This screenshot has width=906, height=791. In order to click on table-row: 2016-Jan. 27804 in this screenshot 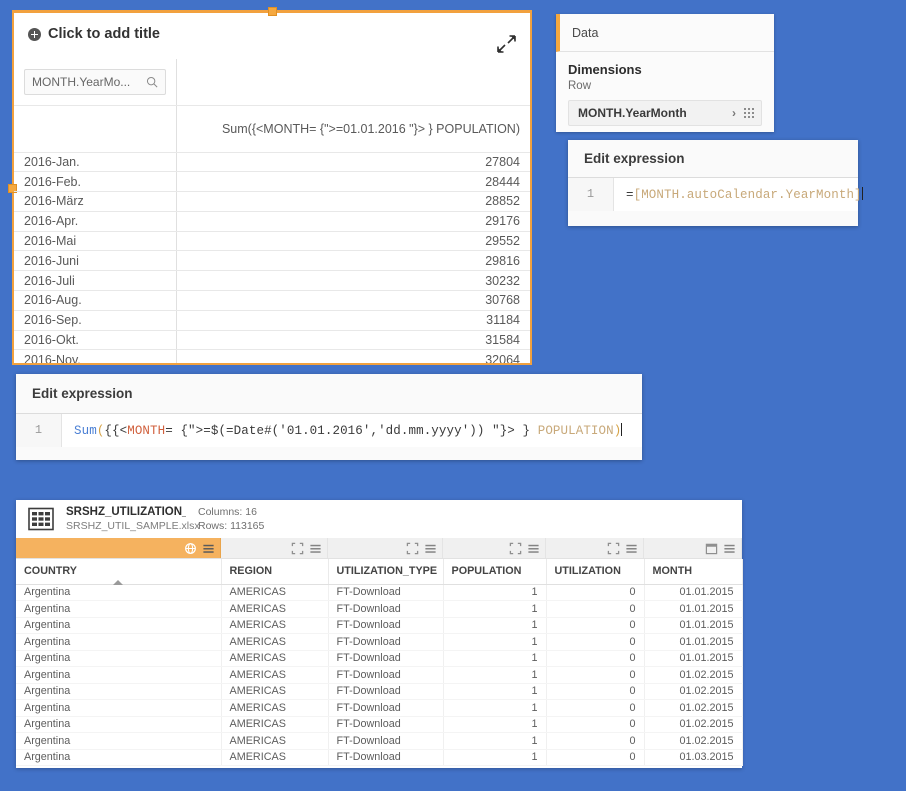, I will do `click(272, 162)`.